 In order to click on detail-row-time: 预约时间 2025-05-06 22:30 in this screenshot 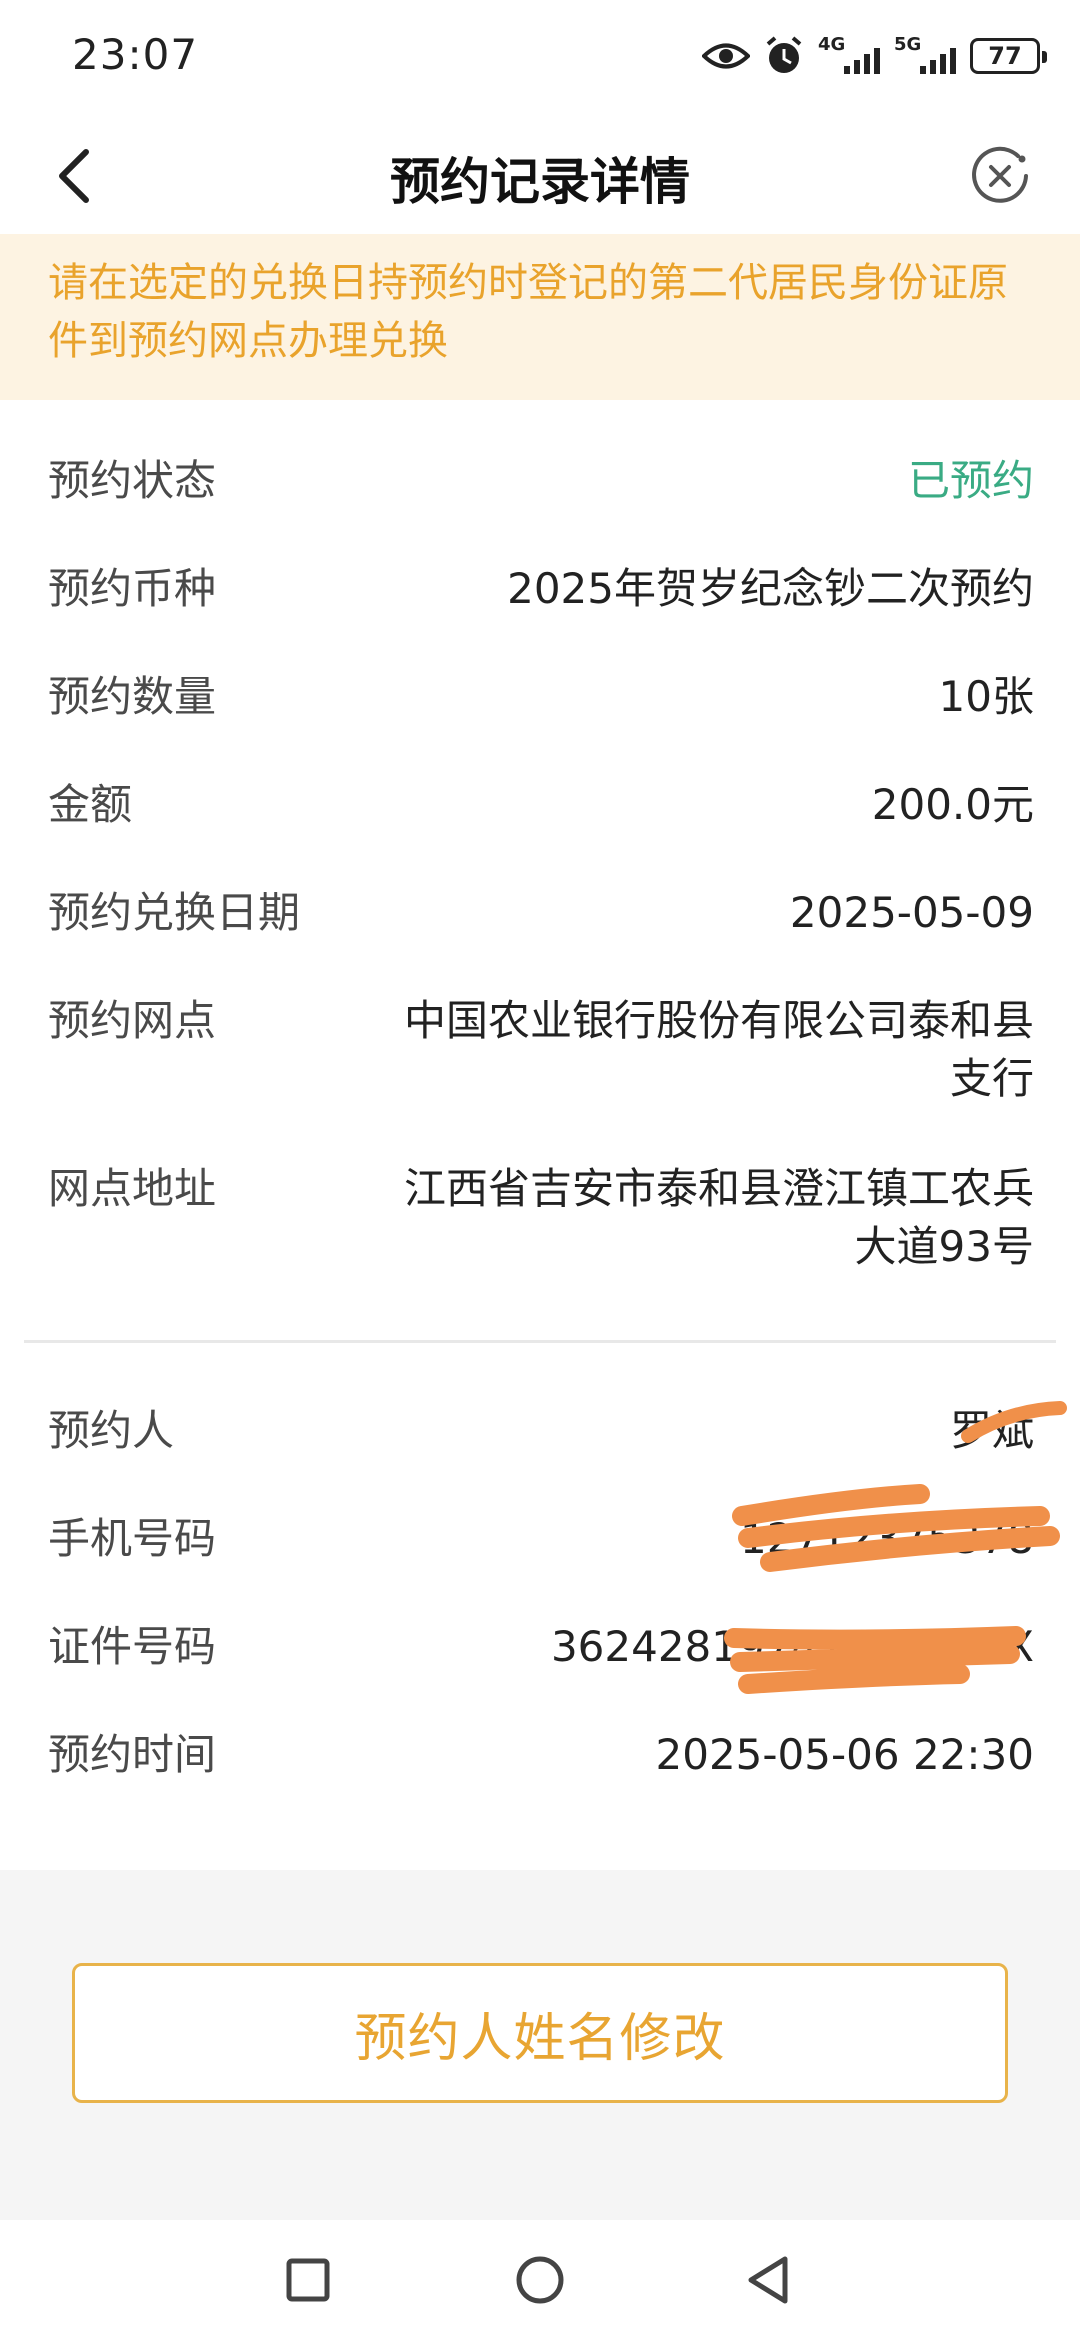, I will do `click(541, 1755)`.